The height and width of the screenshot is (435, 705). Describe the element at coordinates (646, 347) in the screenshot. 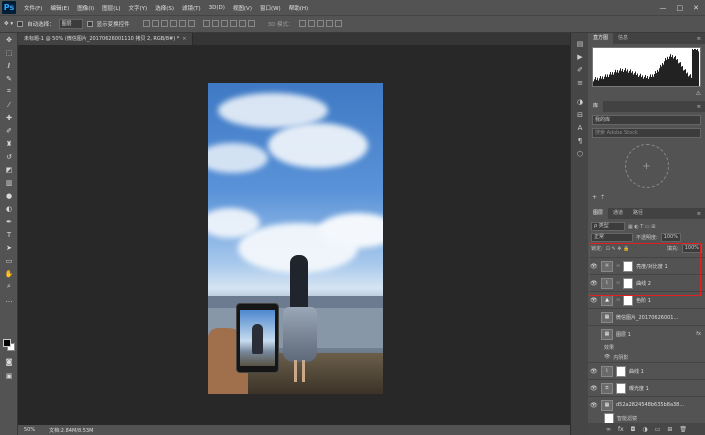

I see `effect-row: 效果` at that location.